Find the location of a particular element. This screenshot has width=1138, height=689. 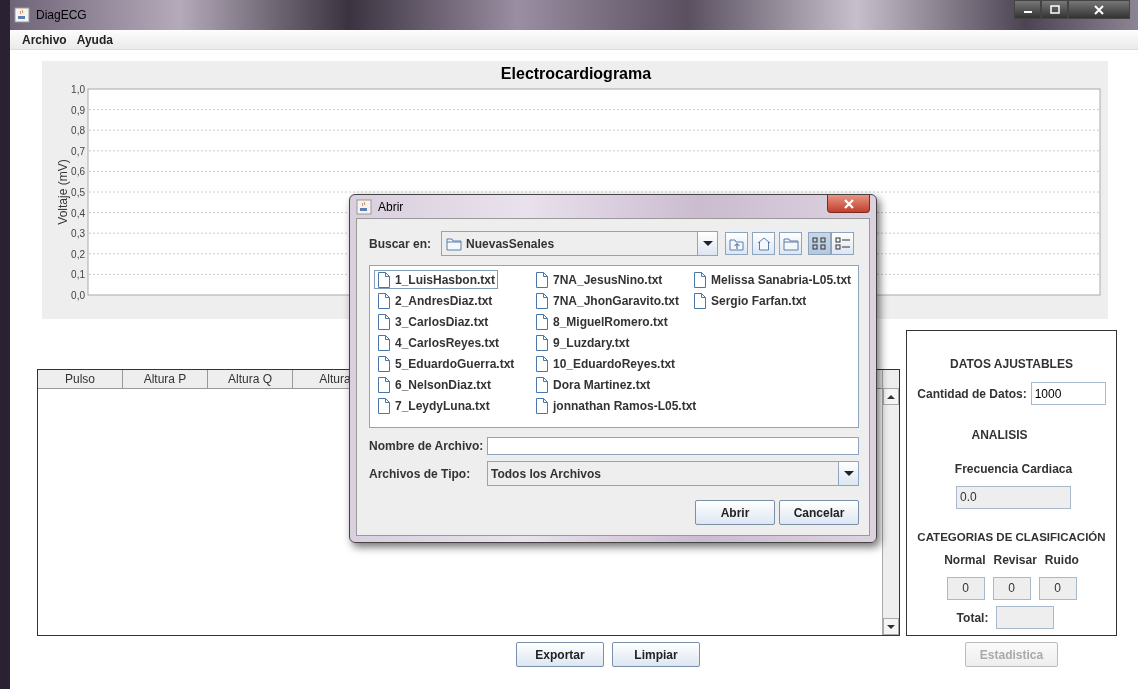

scrollbar is located at coordinates (890, 502).